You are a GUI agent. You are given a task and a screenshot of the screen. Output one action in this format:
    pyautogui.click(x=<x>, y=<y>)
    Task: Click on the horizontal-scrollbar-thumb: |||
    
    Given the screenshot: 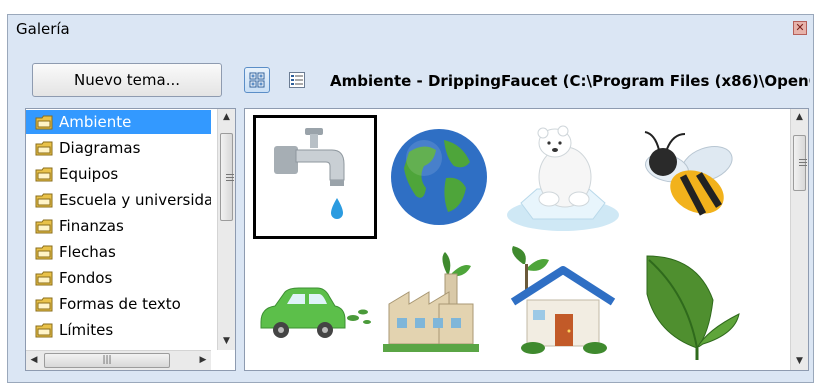 What is the action you would take?
    pyautogui.click(x=107, y=360)
    